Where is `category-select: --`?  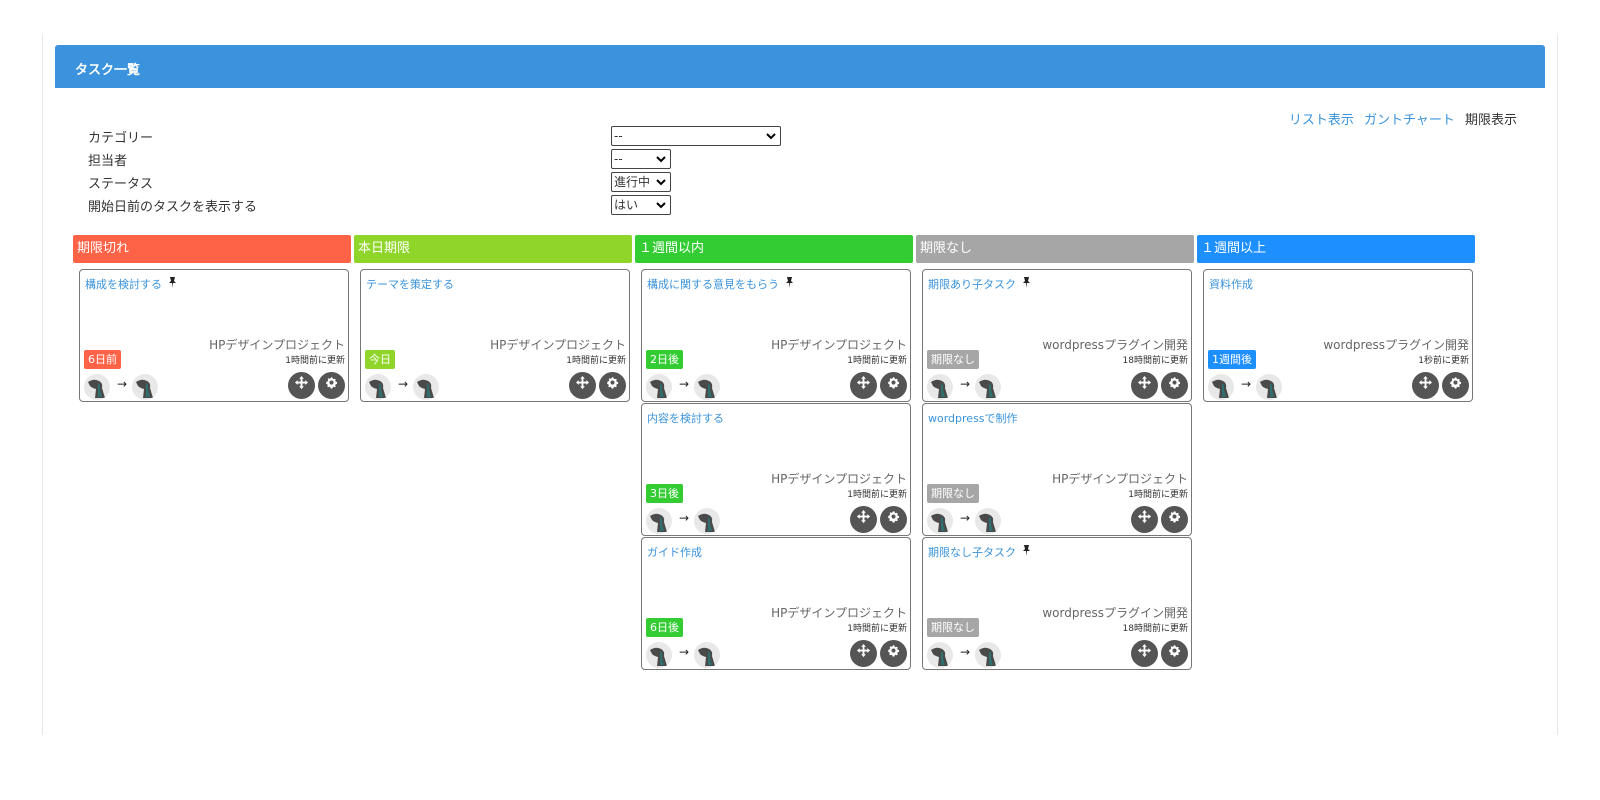
category-select: -- is located at coordinates (696, 136).